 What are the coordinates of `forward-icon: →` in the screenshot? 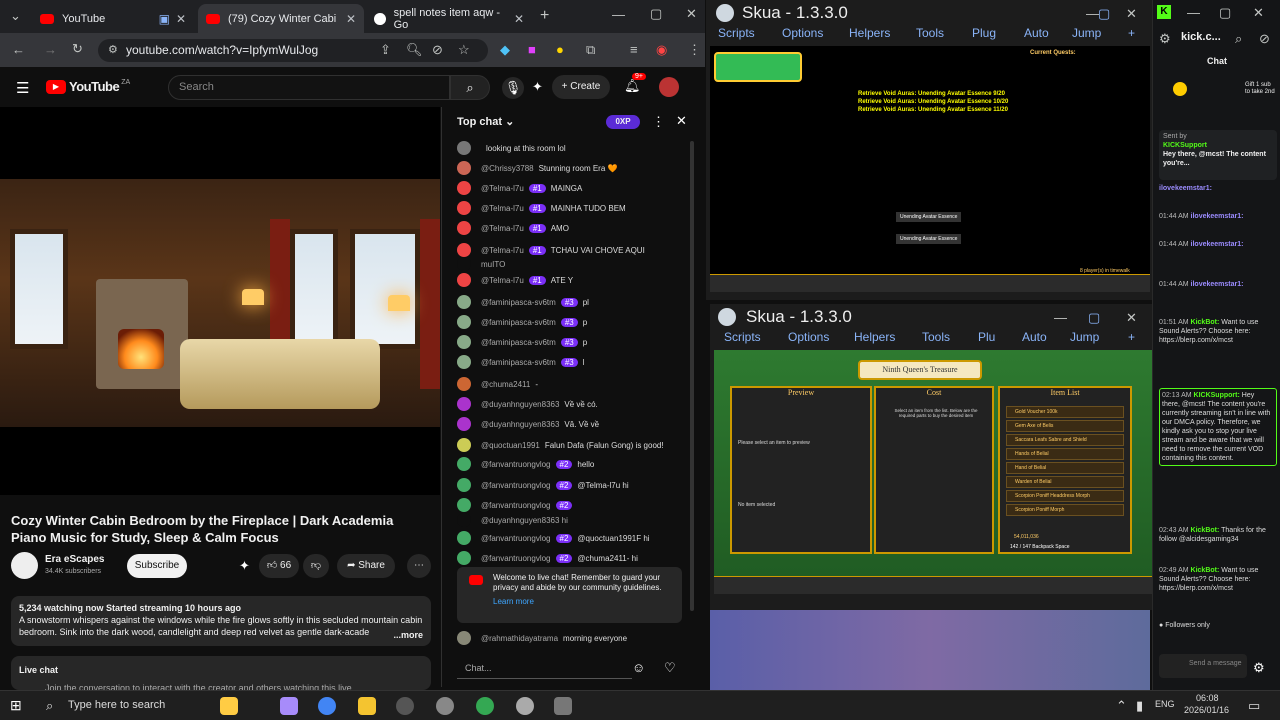 It's located at (50, 49).